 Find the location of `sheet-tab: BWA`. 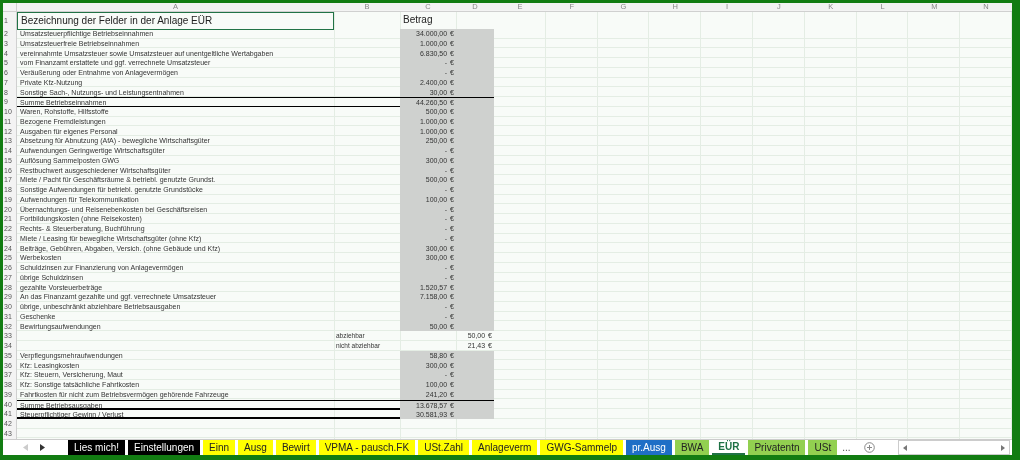

sheet-tab: BWA is located at coordinates (692, 447).